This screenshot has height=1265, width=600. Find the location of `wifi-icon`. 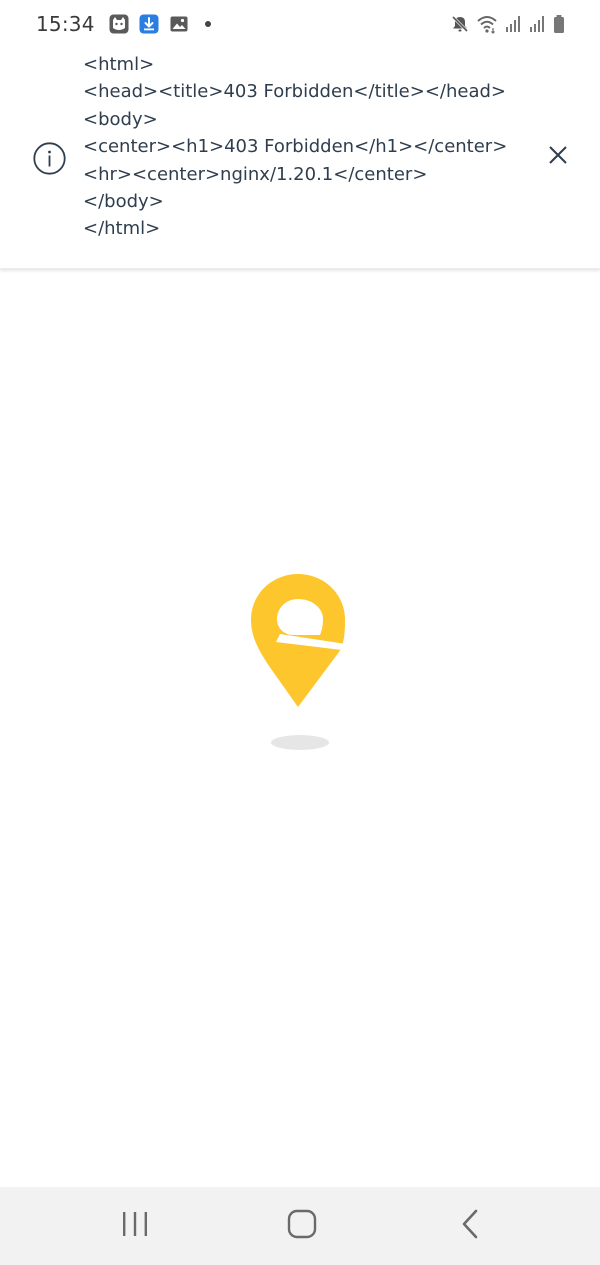

wifi-icon is located at coordinates (487, 24).